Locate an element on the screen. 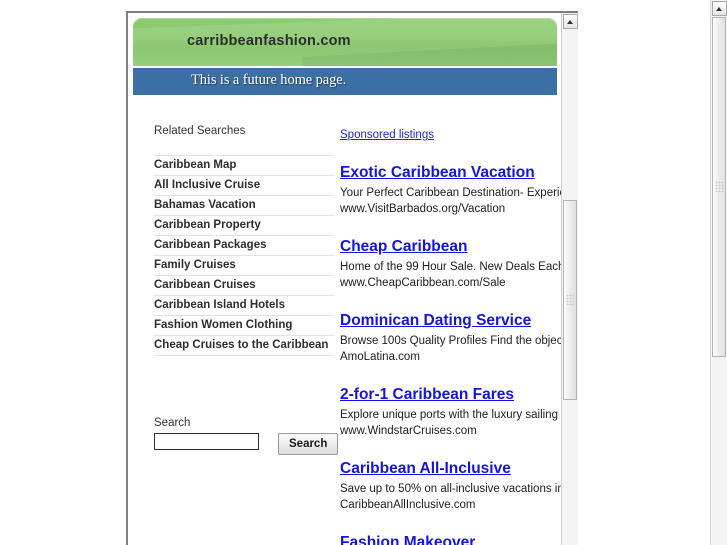  ad-title-link: Cheap Caribbean is located at coordinates (451, 246).